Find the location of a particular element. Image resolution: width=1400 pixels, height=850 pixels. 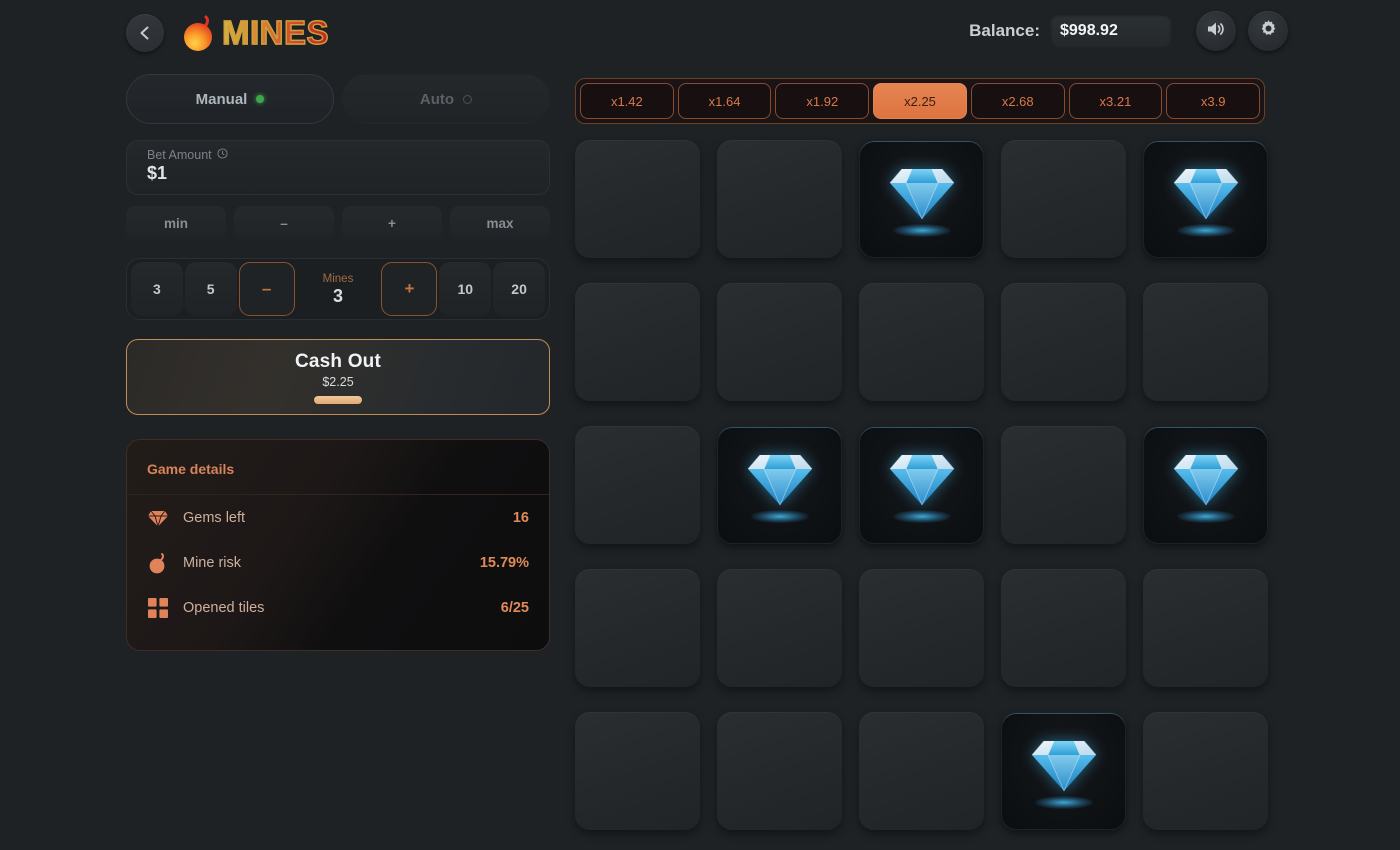

cash-out-indicator is located at coordinates (338, 399).